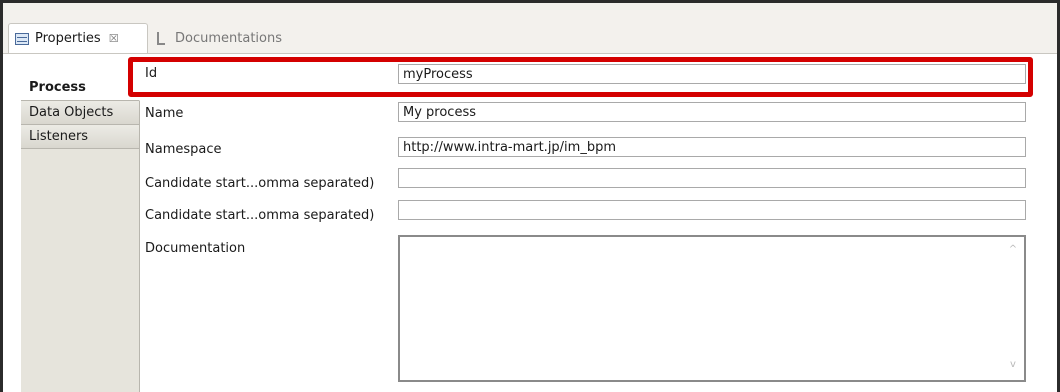 Image resolution: width=1060 pixels, height=392 pixels. I want to click on close-icon: ☒, so click(114, 38).